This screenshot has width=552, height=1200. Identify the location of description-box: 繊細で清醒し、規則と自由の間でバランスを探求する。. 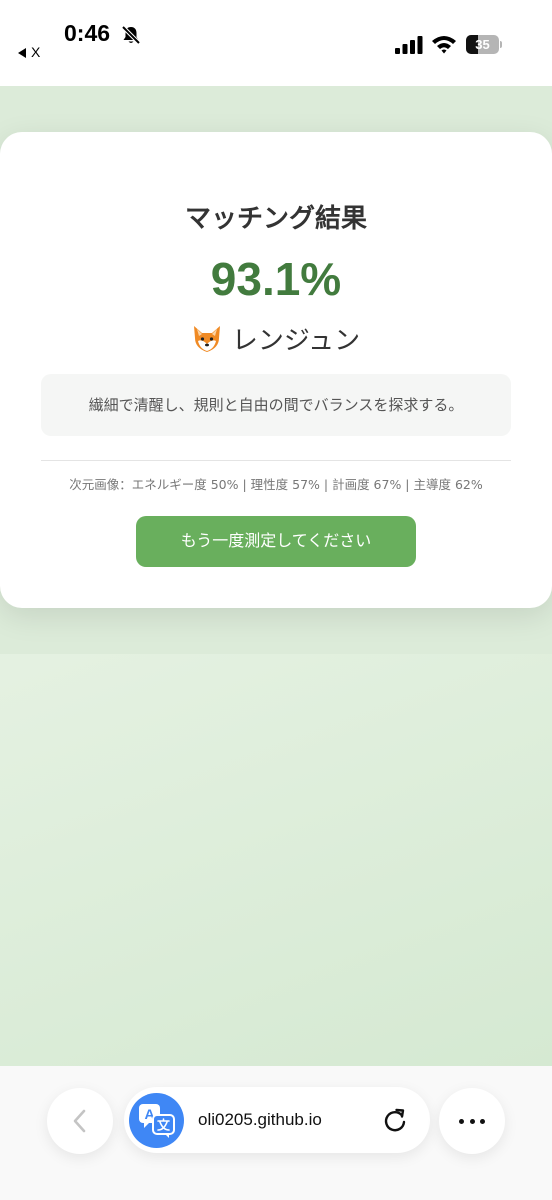
(276, 405).